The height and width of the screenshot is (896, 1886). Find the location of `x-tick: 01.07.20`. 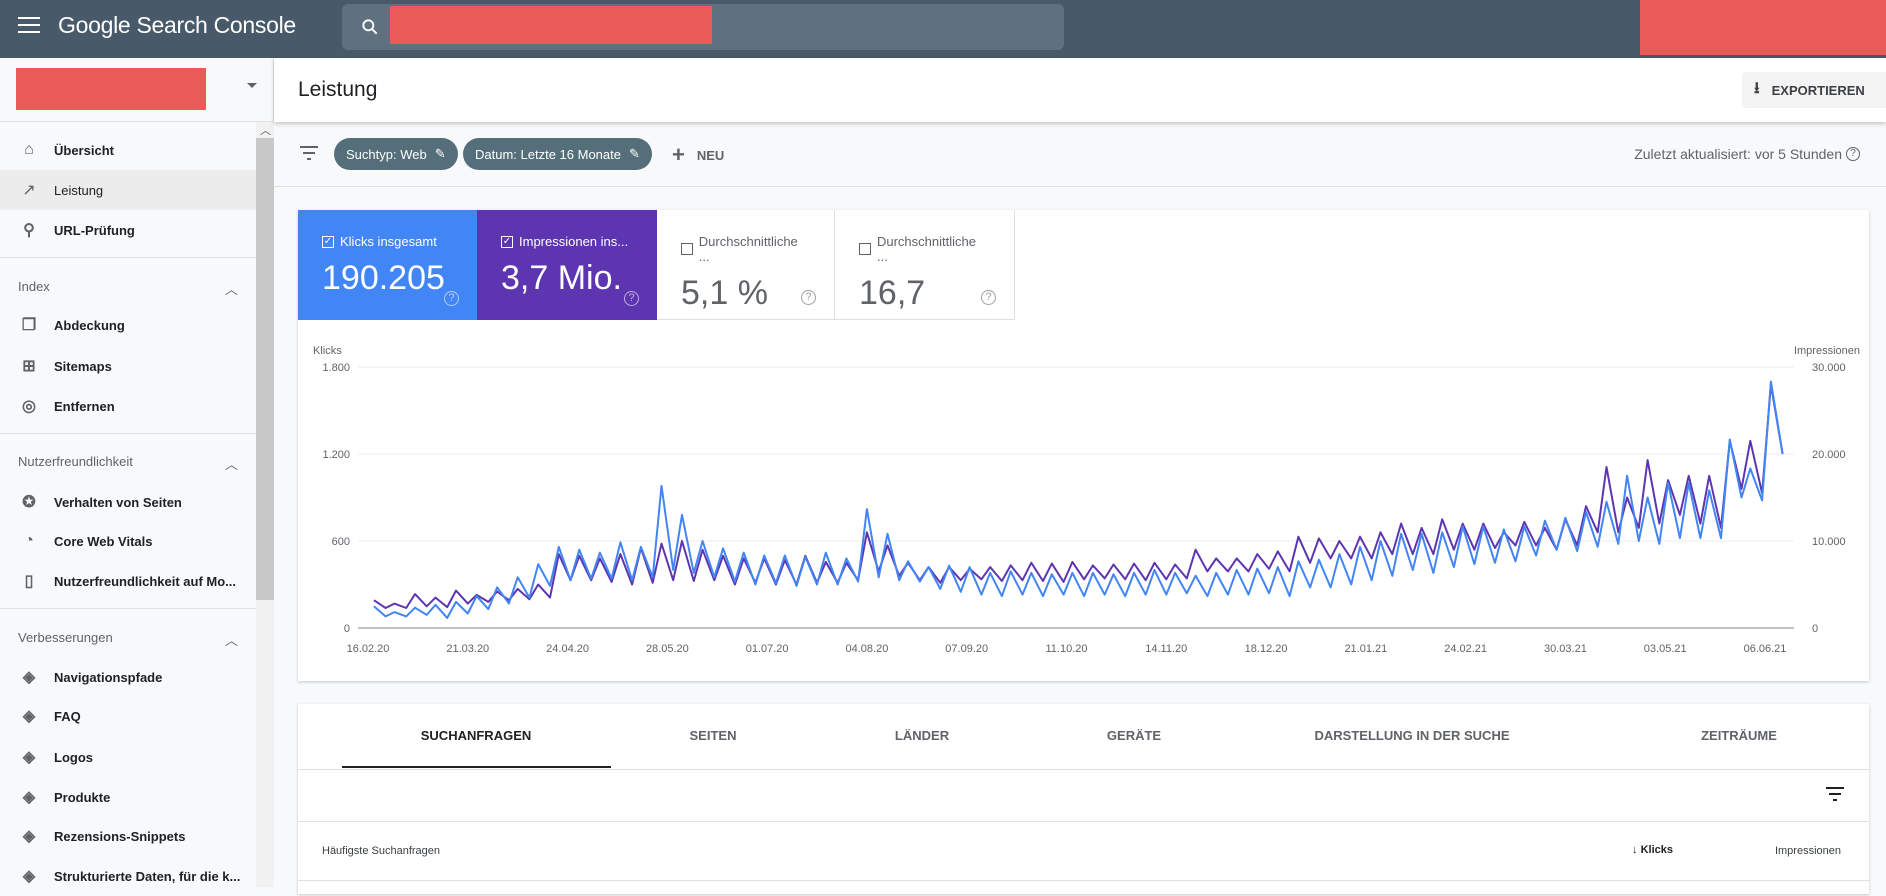

x-tick: 01.07.20 is located at coordinates (767, 649).